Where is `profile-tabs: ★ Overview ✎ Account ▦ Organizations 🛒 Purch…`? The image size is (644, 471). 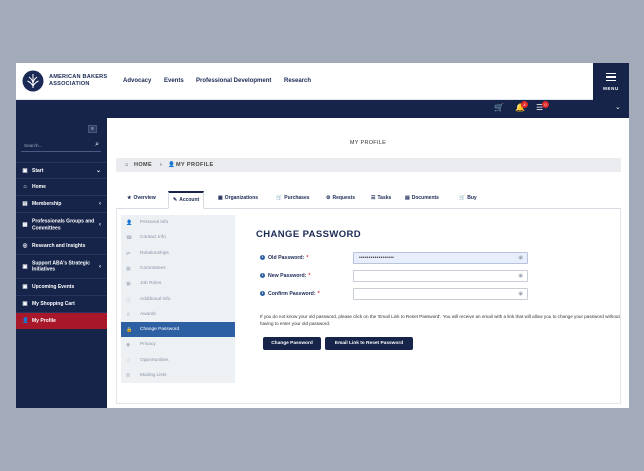
profile-tabs: ★ Overview ✎ Account ▦ Organizations 🛒 Purch… is located at coordinates (368, 200).